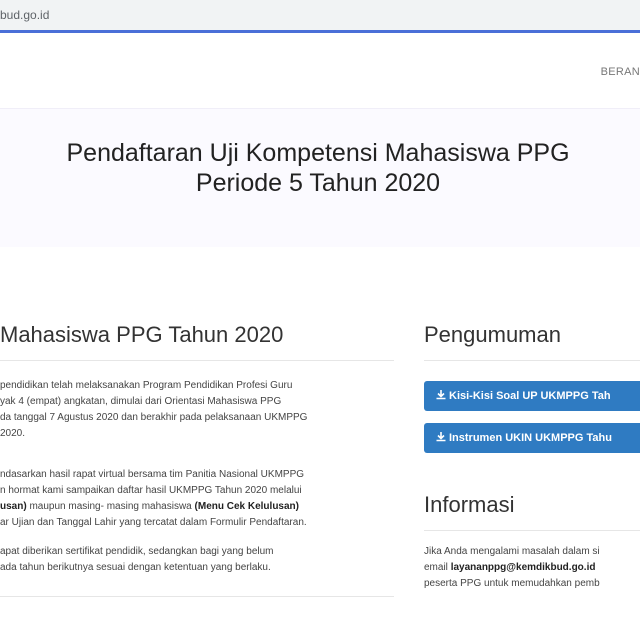  Describe the element at coordinates (197, 596) in the screenshot. I see `main-bottom-divider` at that location.